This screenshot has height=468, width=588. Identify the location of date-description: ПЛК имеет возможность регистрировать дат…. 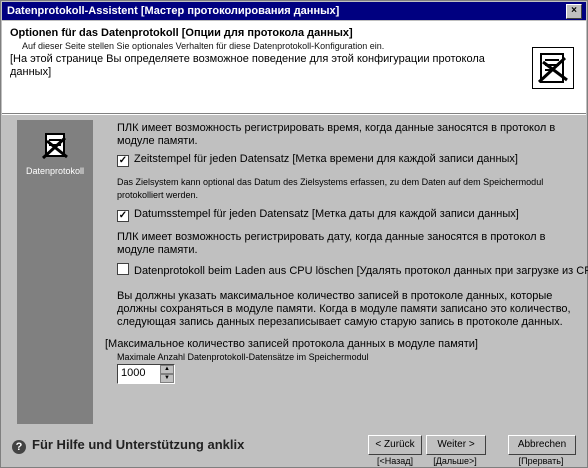
(331, 243).